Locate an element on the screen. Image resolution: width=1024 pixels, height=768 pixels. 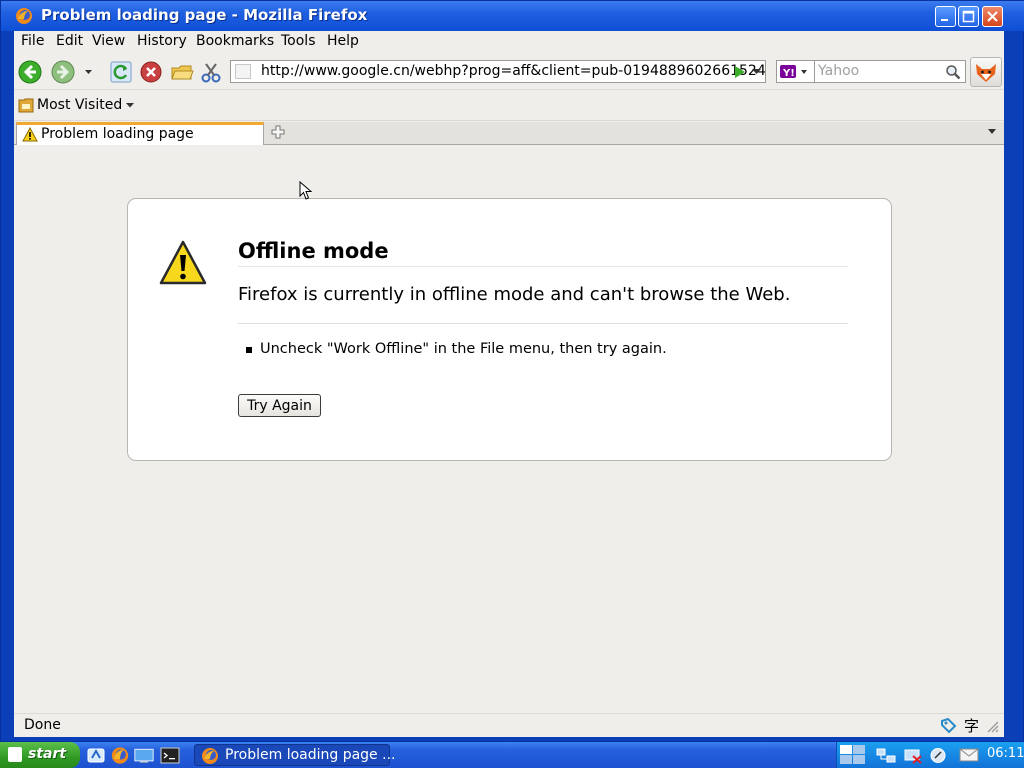
cut-button is located at coordinates (211, 72).